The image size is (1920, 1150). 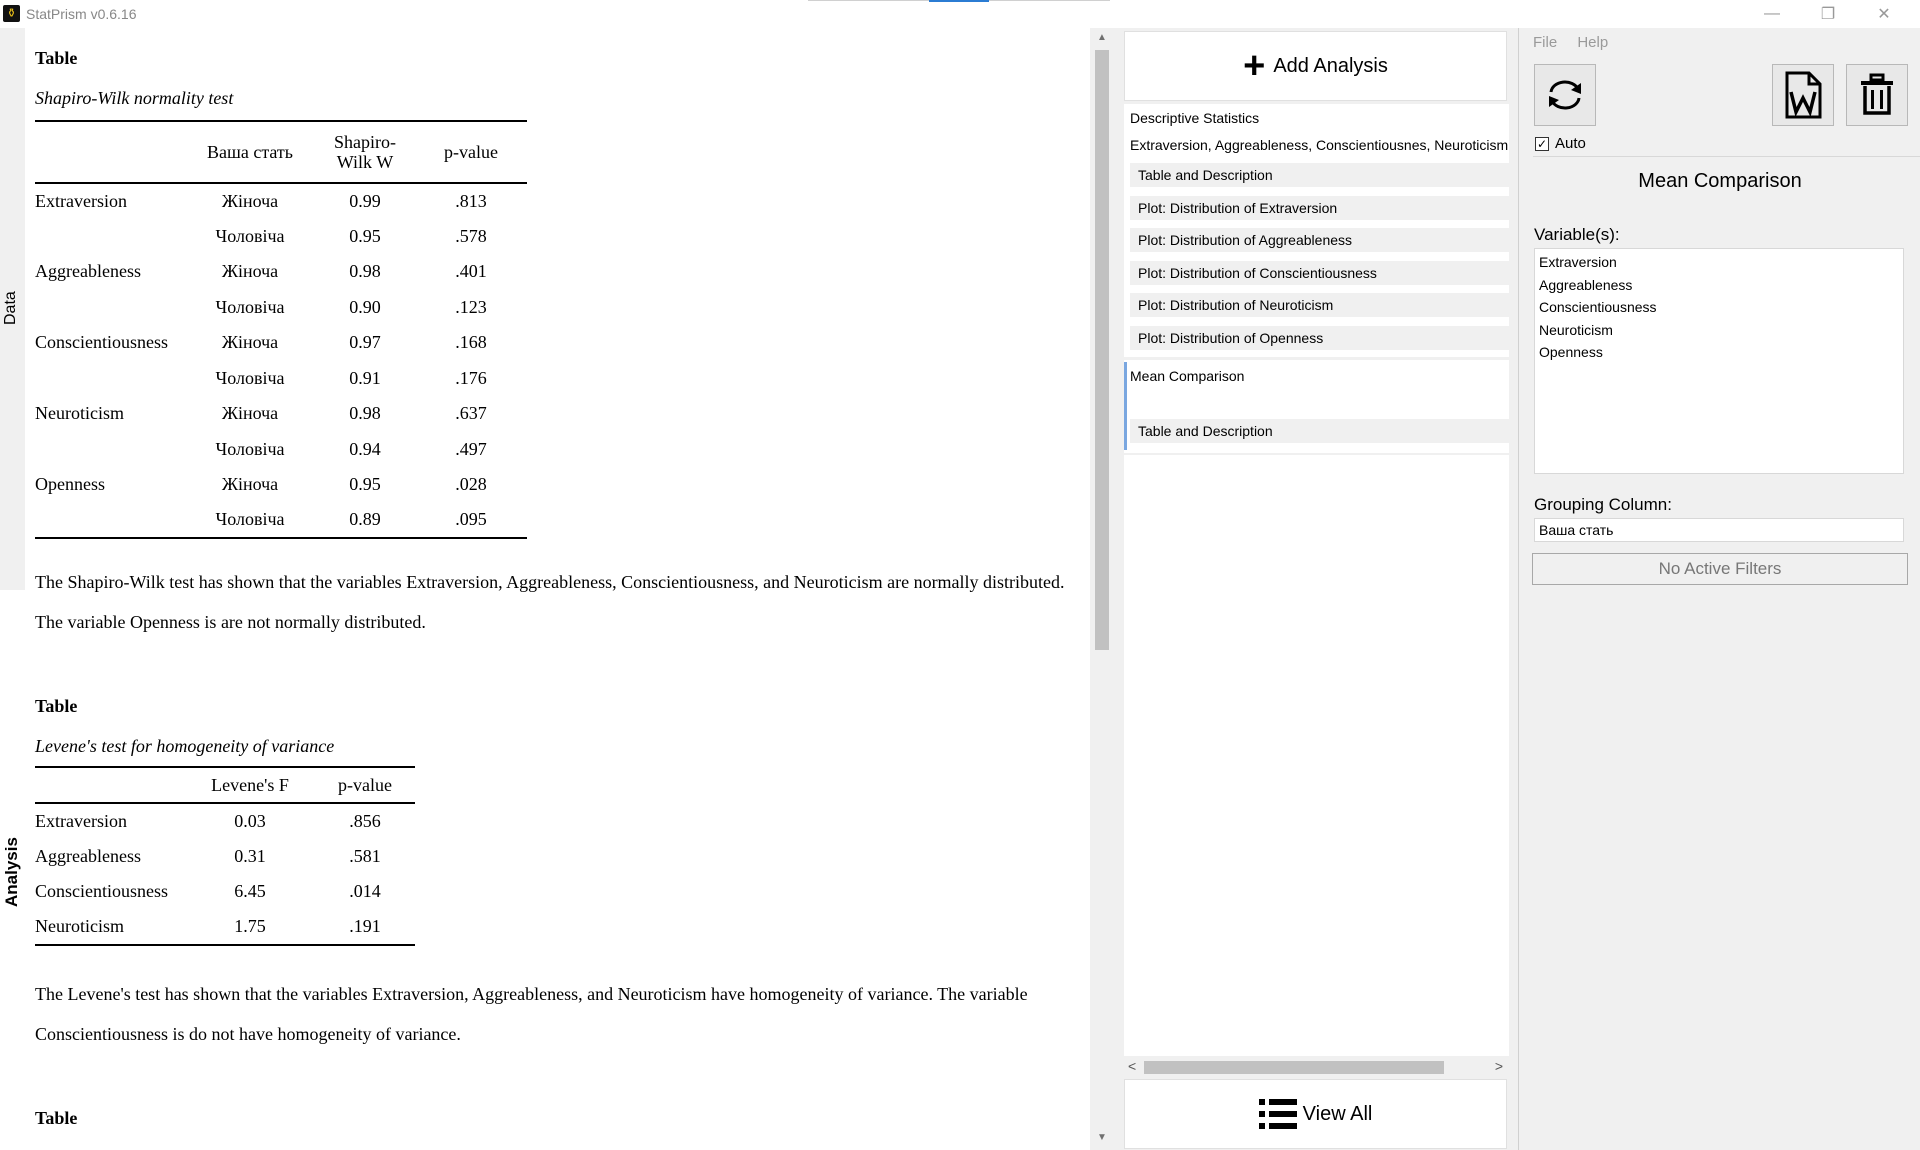 What do you see at coordinates (365, 519) in the screenshot?
I see `table-cell: 0.89` at bounding box center [365, 519].